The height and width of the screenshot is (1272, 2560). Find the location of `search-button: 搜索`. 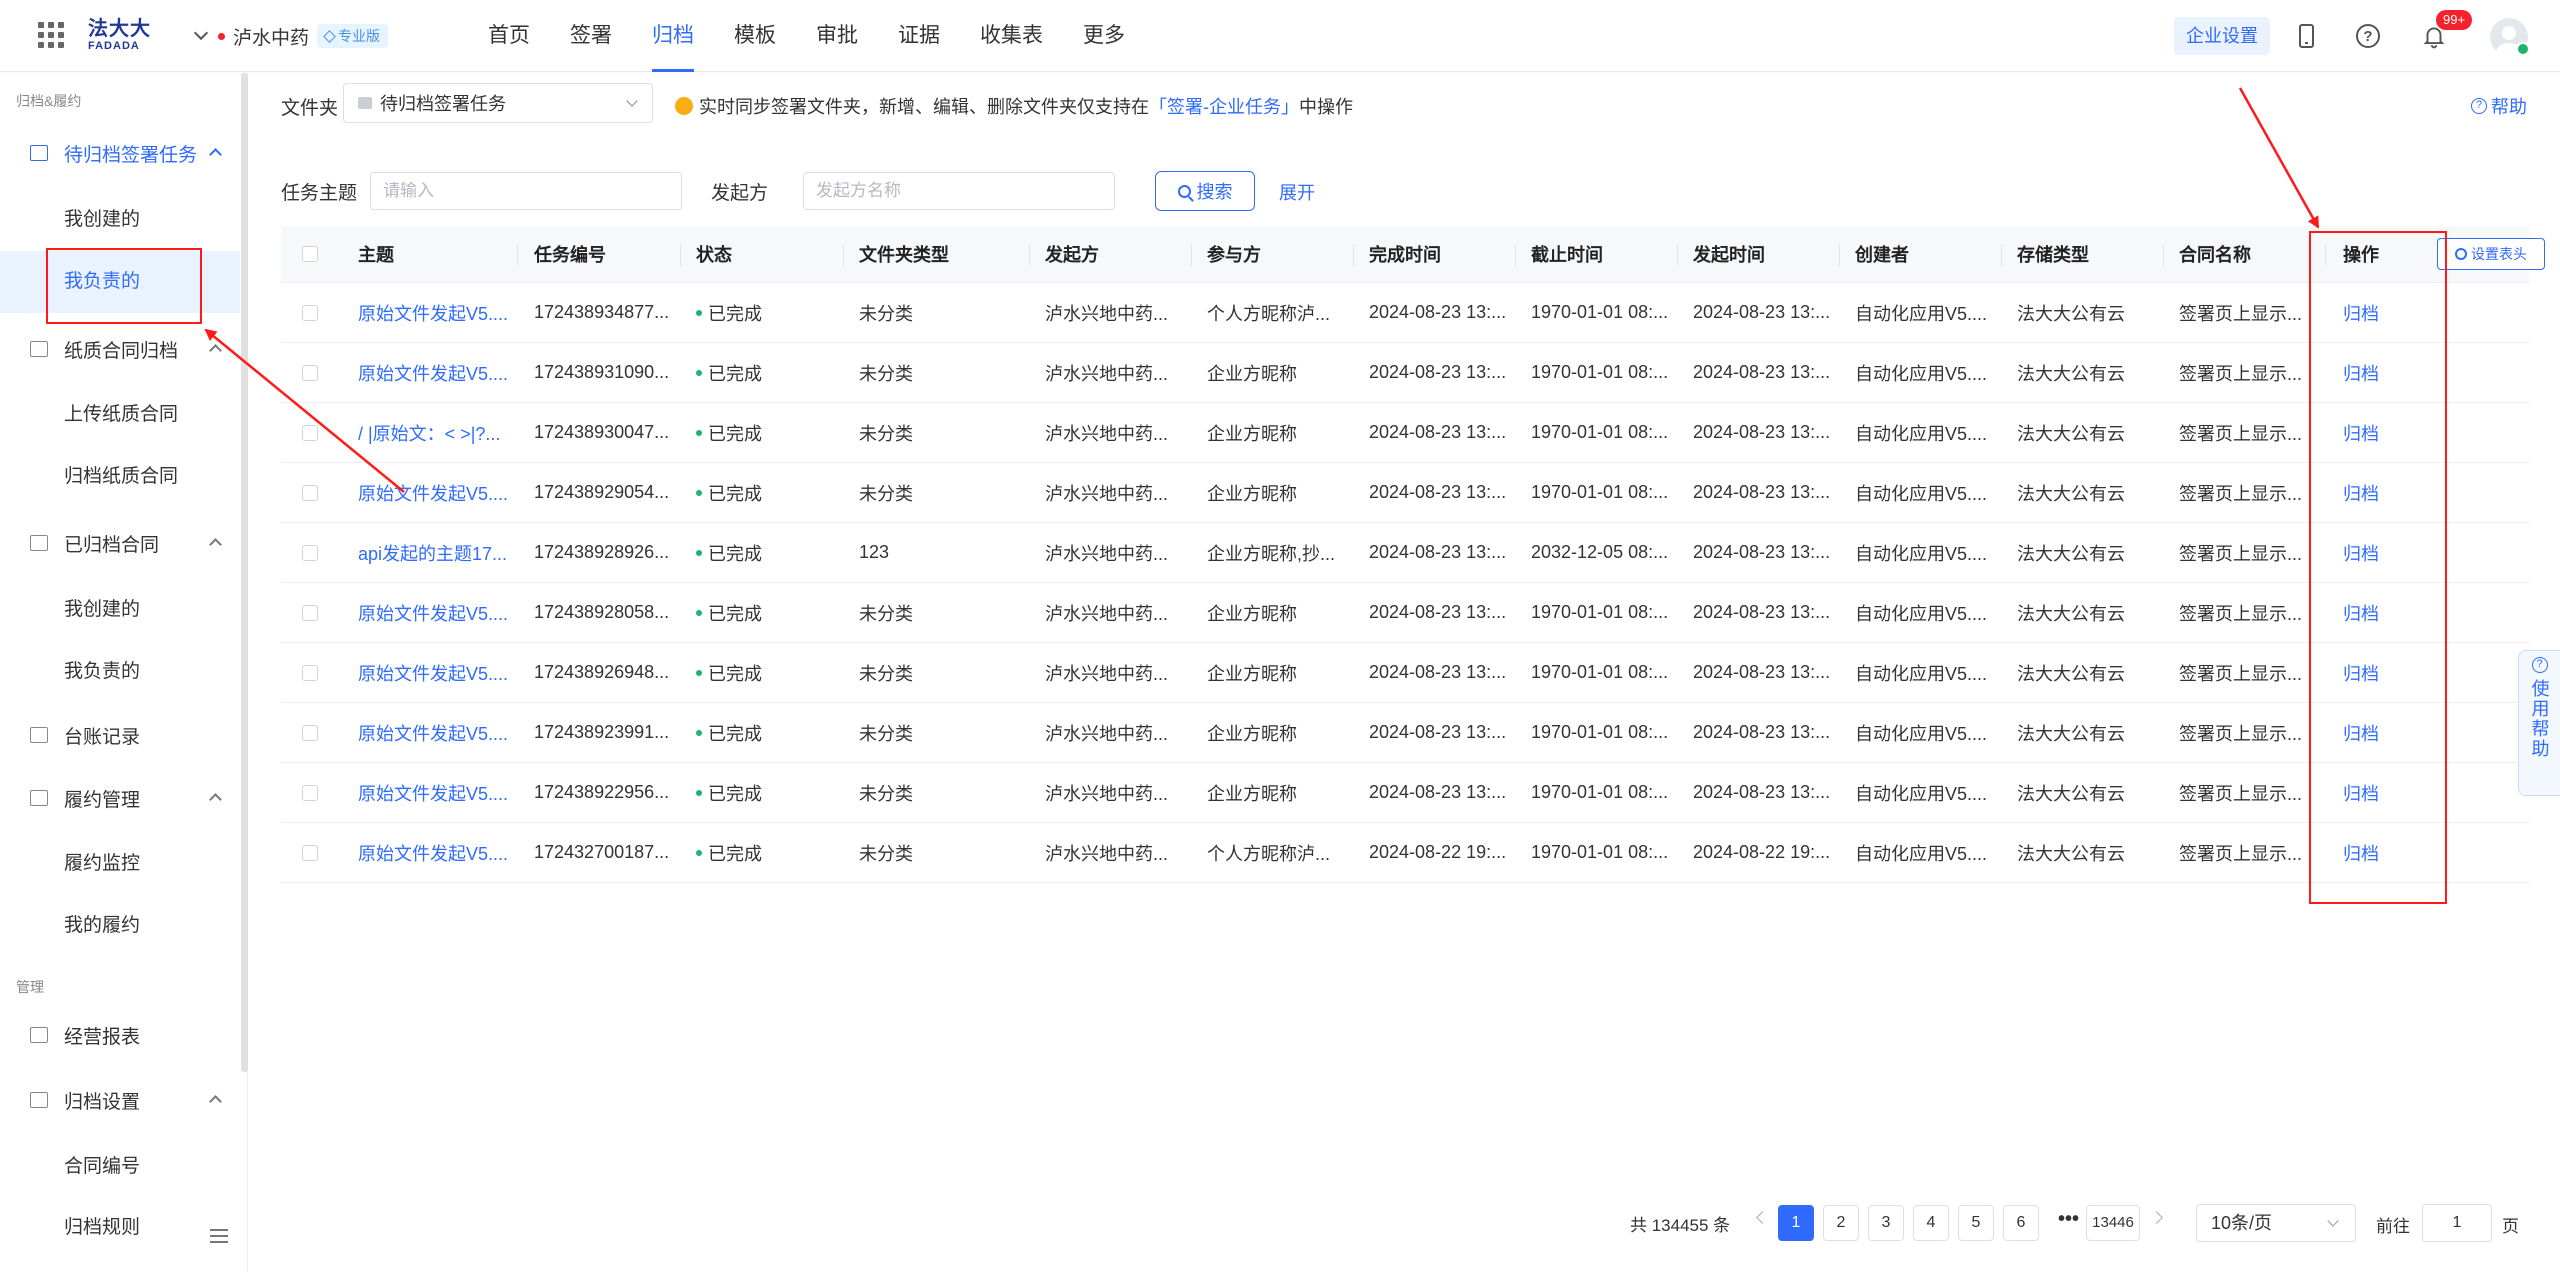

search-button: 搜索 is located at coordinates (1205, 191).